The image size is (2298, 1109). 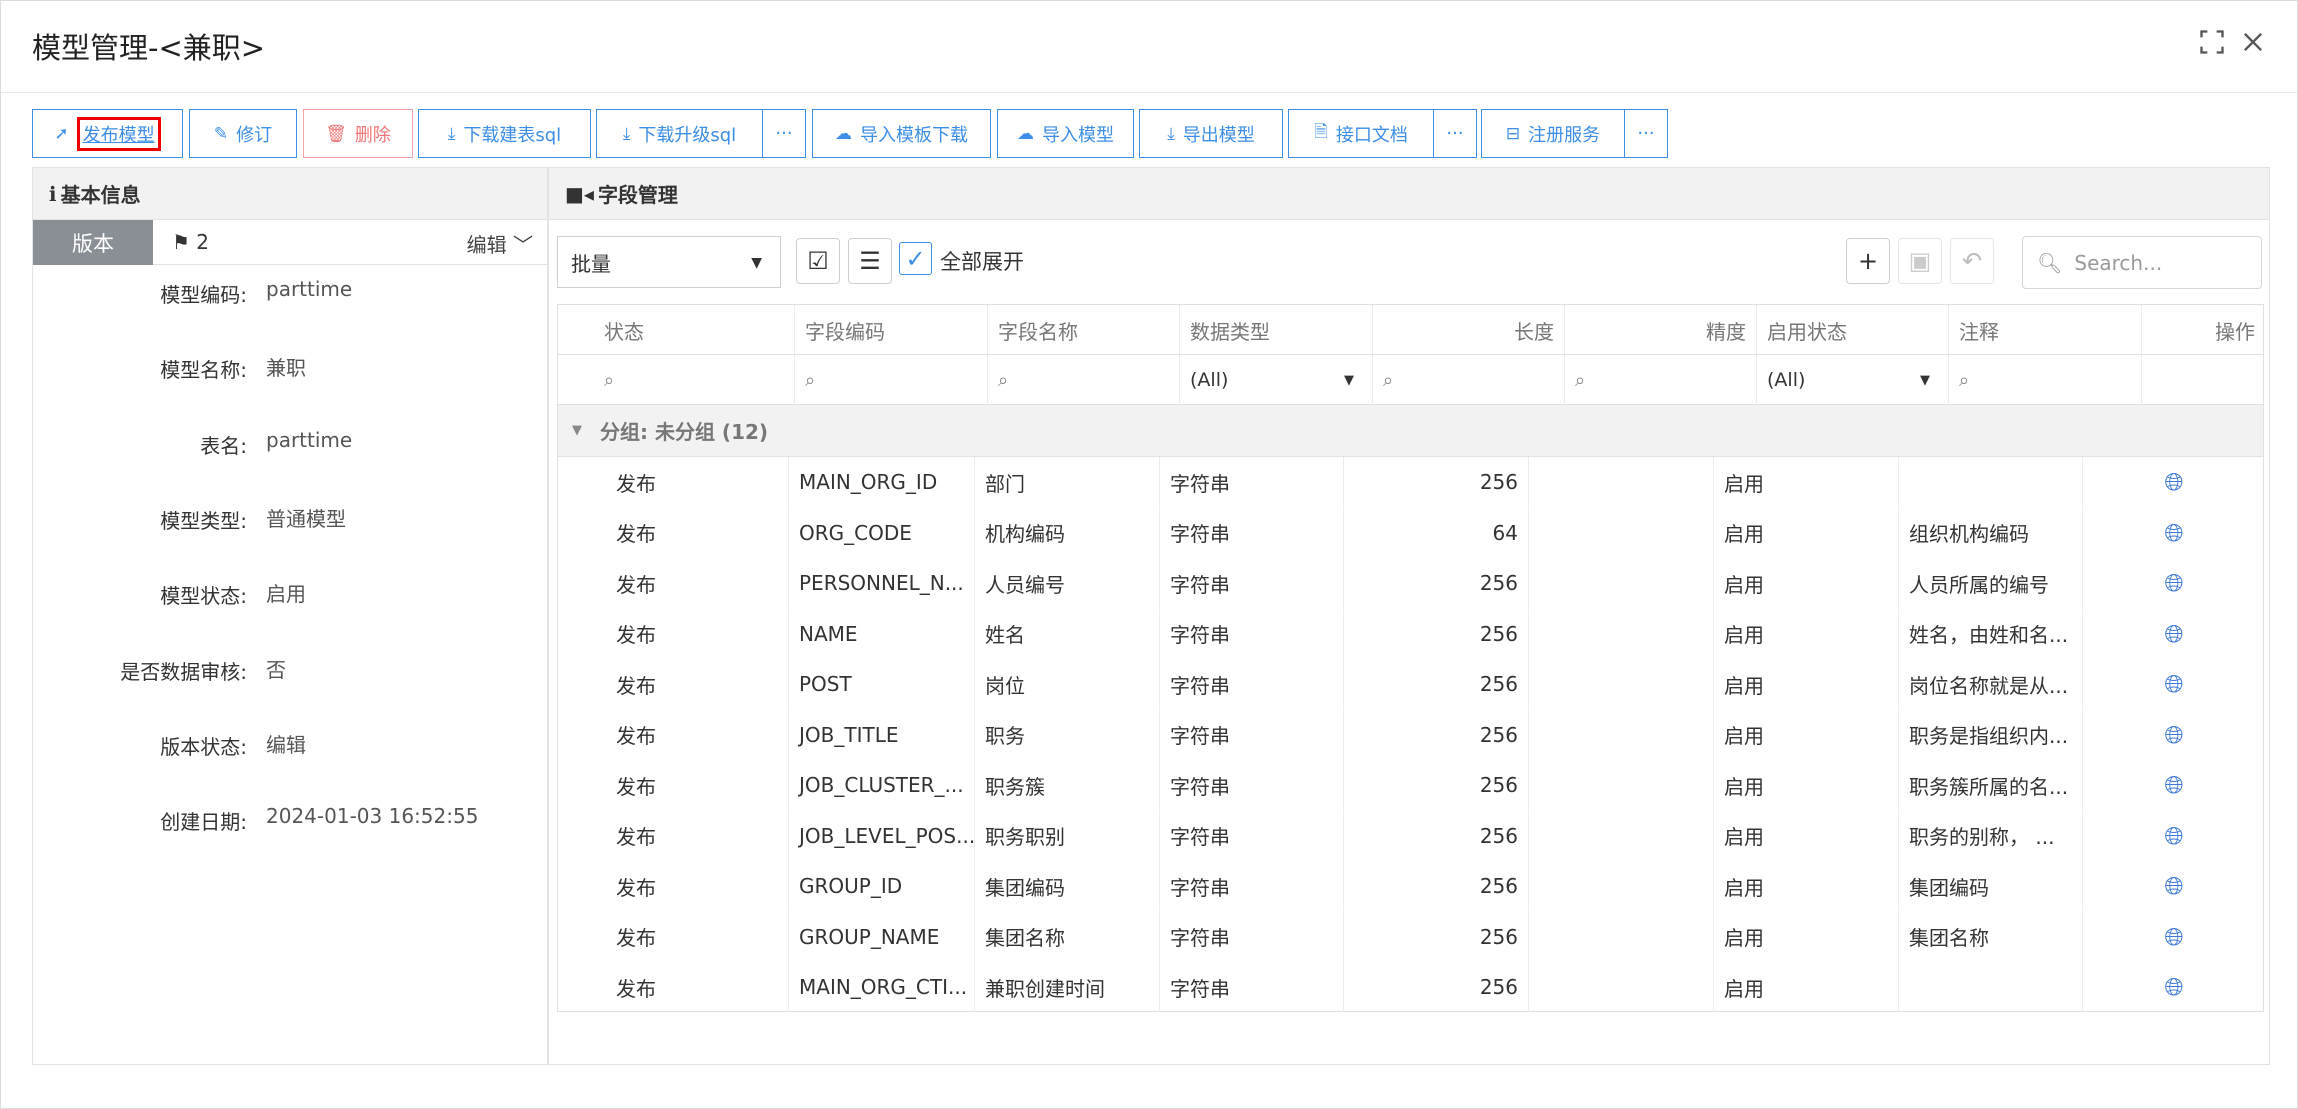 What do you see at coordinates (1920, 261) in the screenshot?
I see `save-button: ▣` at bounding box center [1920, 261].